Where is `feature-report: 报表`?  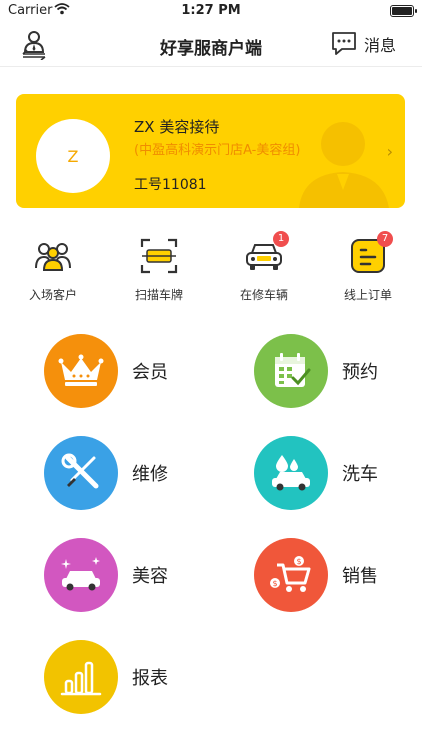
feature-report: 报表 is located at coordinates (139, 678).